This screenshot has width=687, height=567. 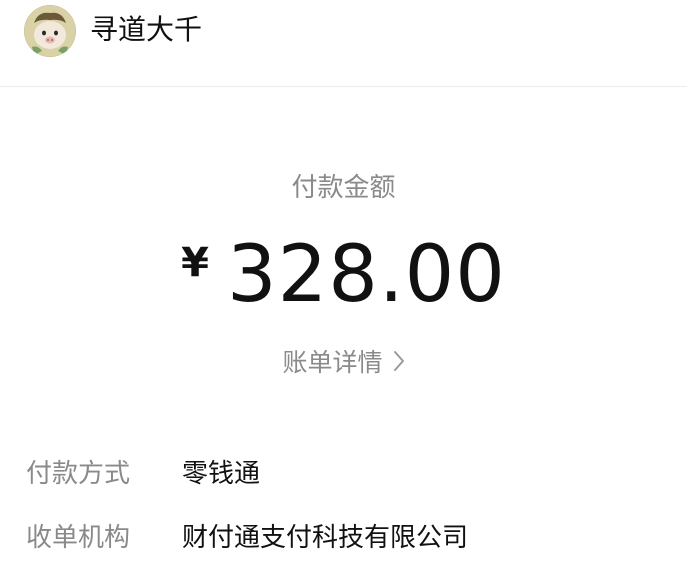 I want to click on merchant-avatar, so click(x=50, y=31).